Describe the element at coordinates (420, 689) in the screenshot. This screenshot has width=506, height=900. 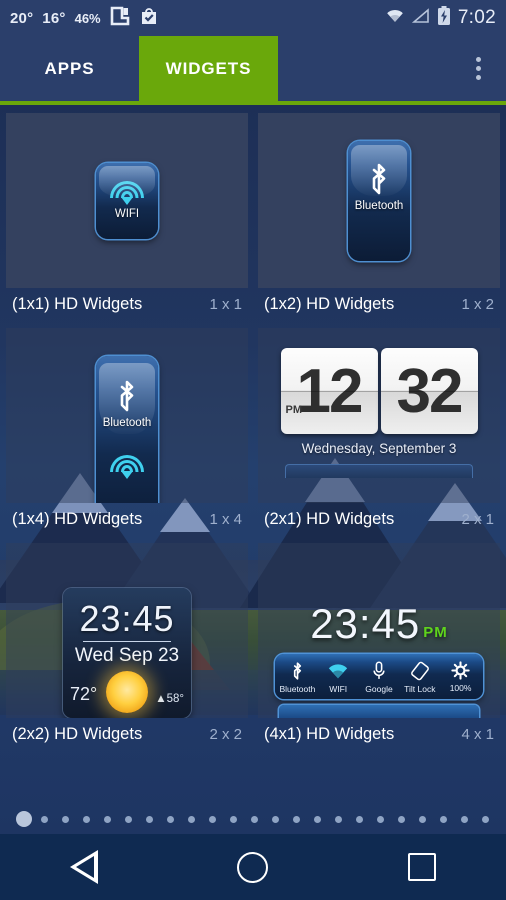
I see `toggle-label: Tilt Lock` at that location.